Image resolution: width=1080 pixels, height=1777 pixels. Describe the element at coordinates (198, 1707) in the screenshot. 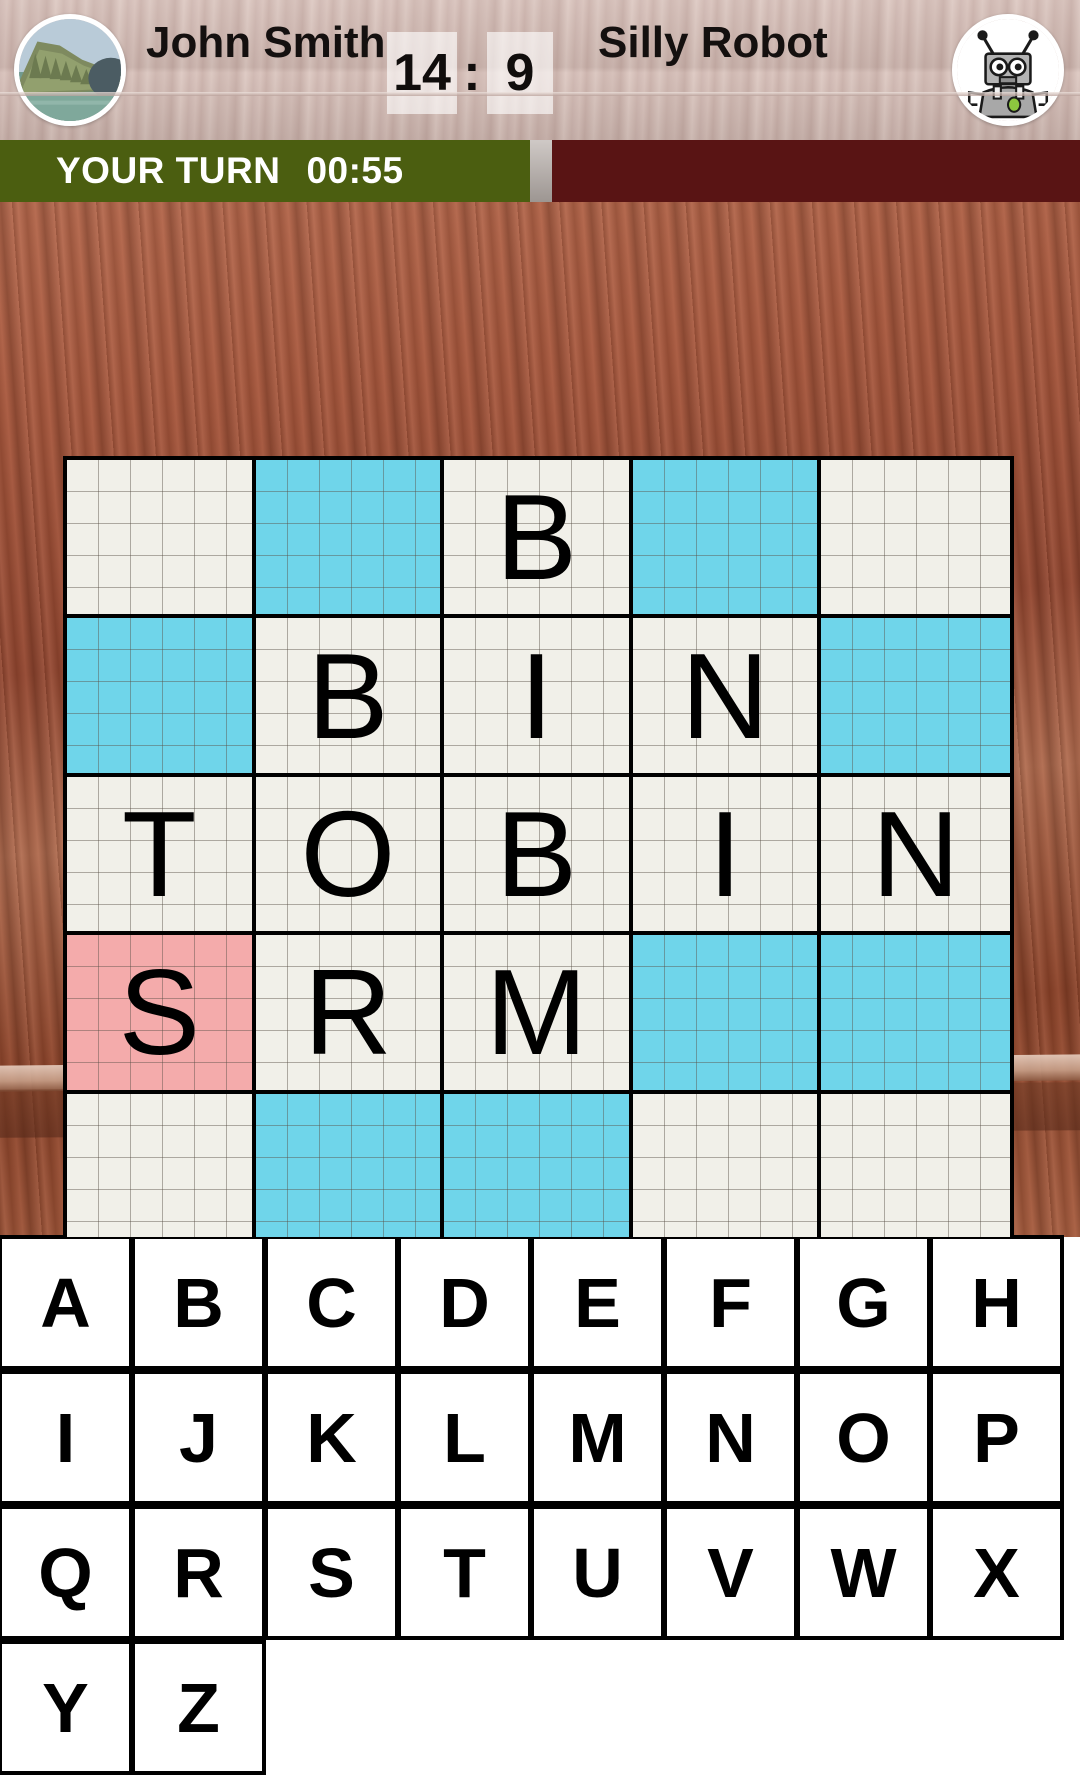

I see `key-z: Z` at that location.